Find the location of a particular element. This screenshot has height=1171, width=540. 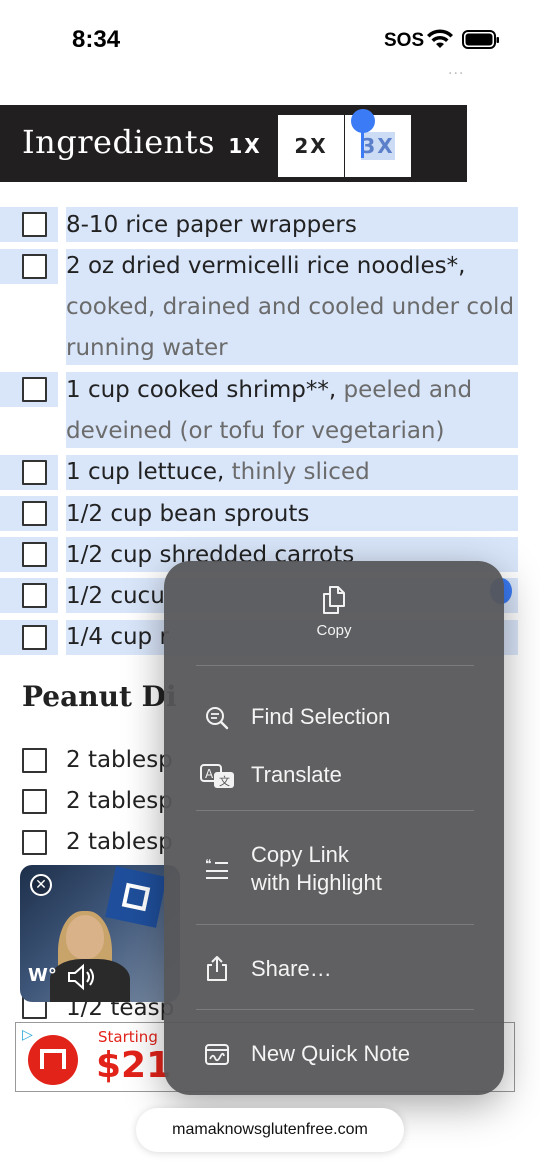

video-brand-mark: W° is located at coordinates (42, 975).